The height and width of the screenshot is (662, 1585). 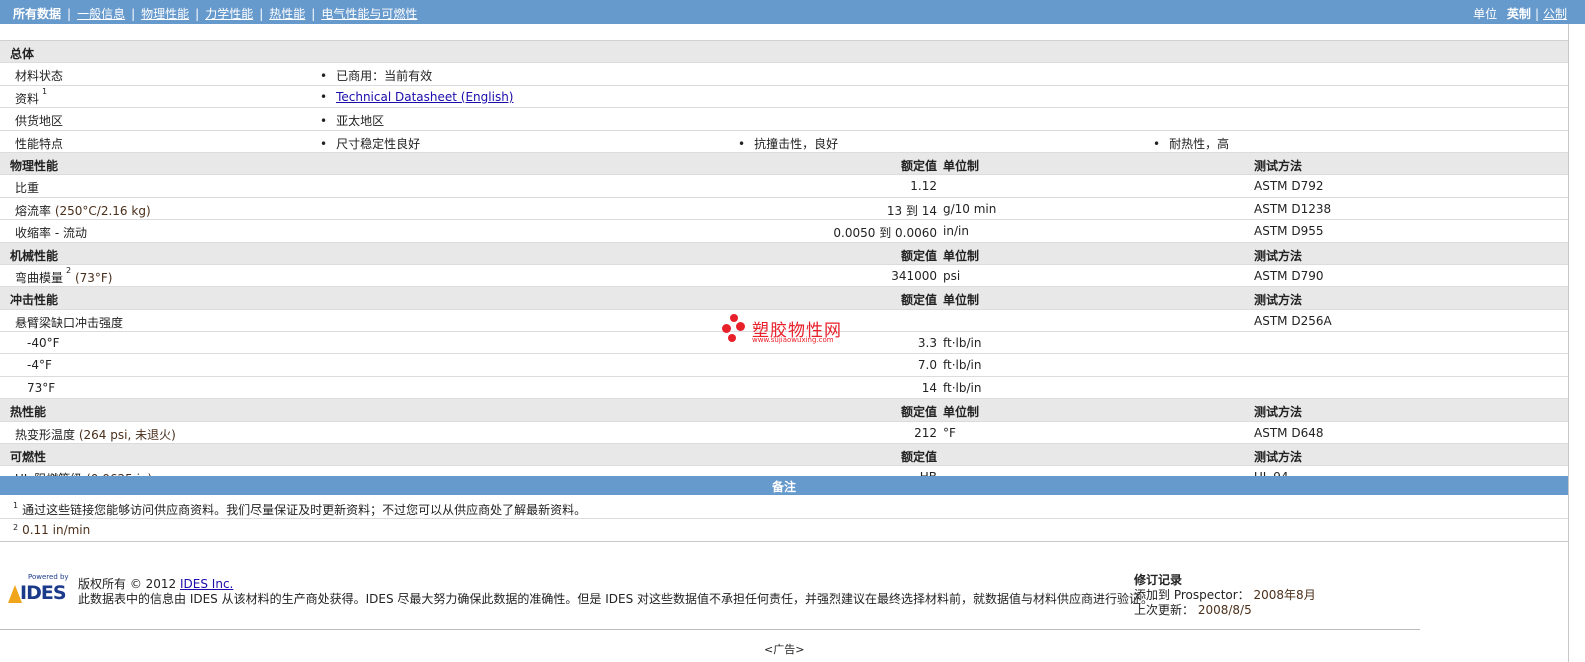 What do you see at coordinates (34, 255) in the screenshot?
I see `section-title: 机械性能` at bounding box center [34, 255].